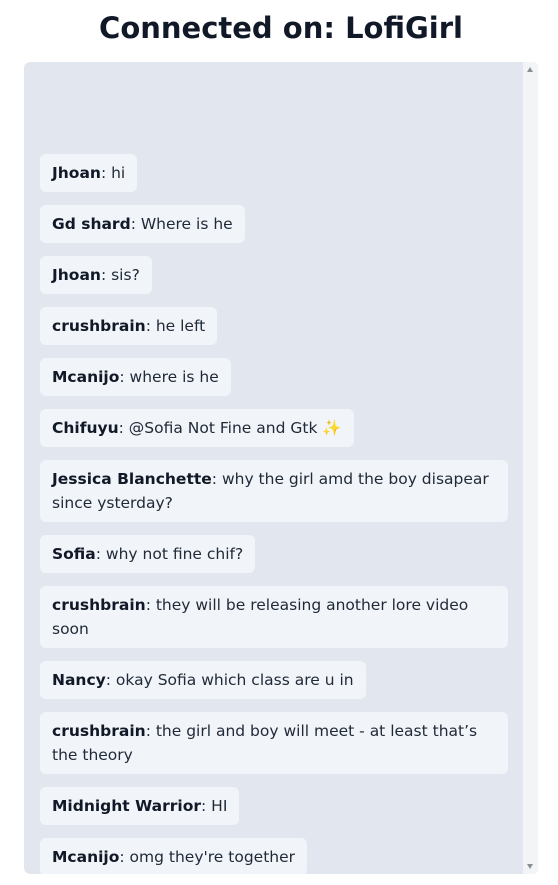  What do you see at coordinates (132, 479) in the screenshot?
I see `message-username: Jessica Blanchette` at bounding box center [132, 479].